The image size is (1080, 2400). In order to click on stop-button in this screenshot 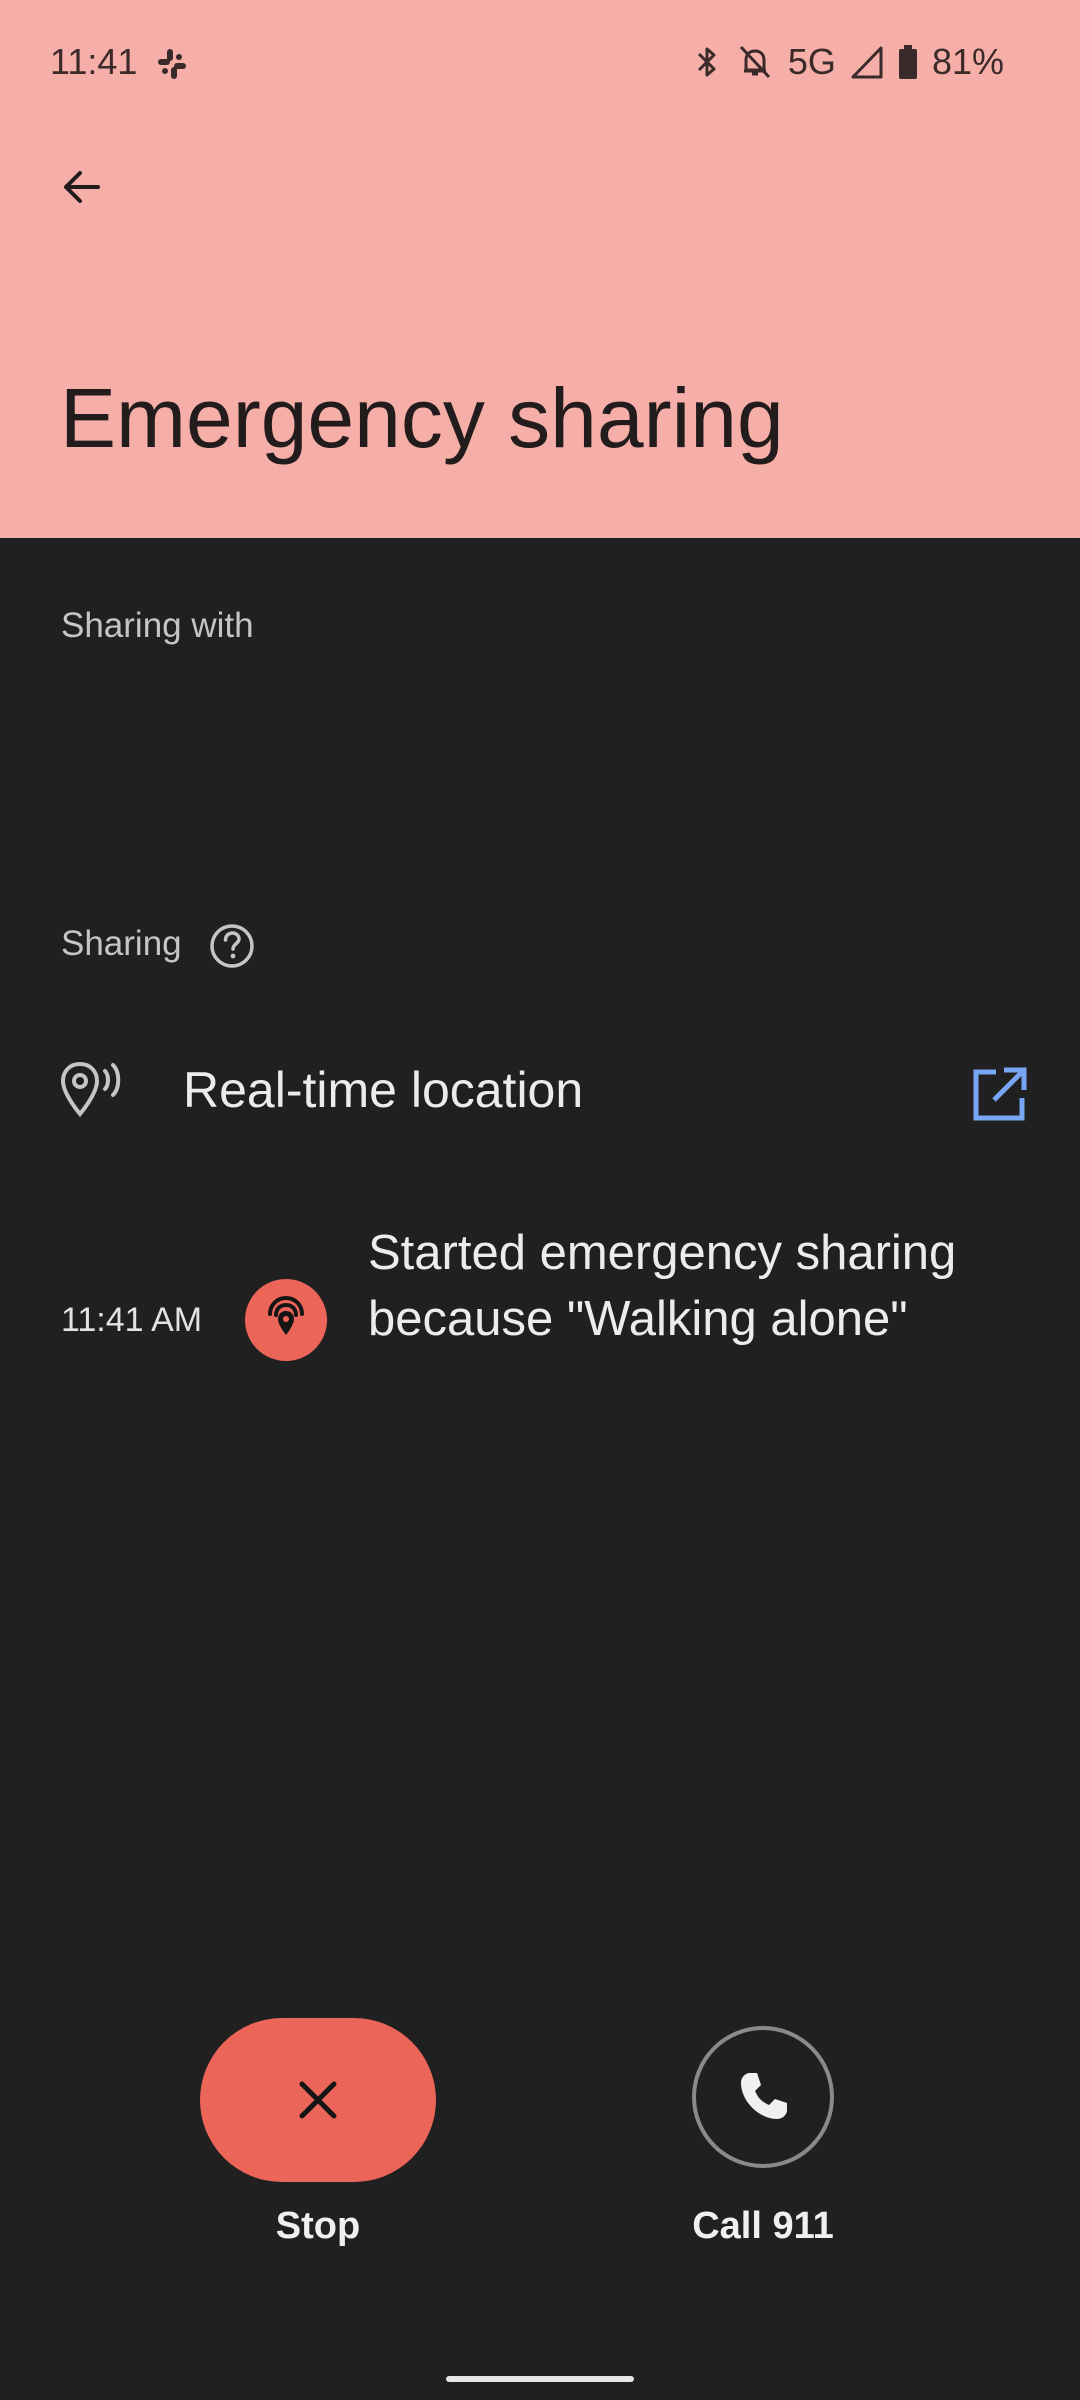, I will do `click(318, 2100)`.